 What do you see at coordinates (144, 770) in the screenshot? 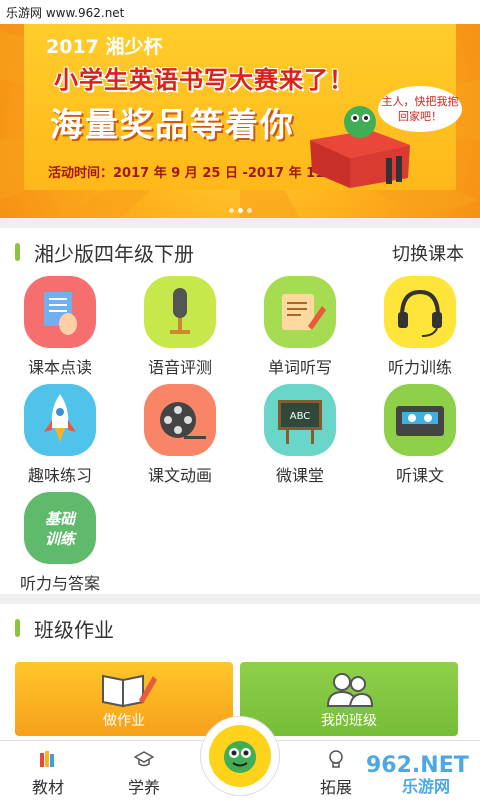
I see `tab-cultivation: 学养` at bounding box center [144, 770].